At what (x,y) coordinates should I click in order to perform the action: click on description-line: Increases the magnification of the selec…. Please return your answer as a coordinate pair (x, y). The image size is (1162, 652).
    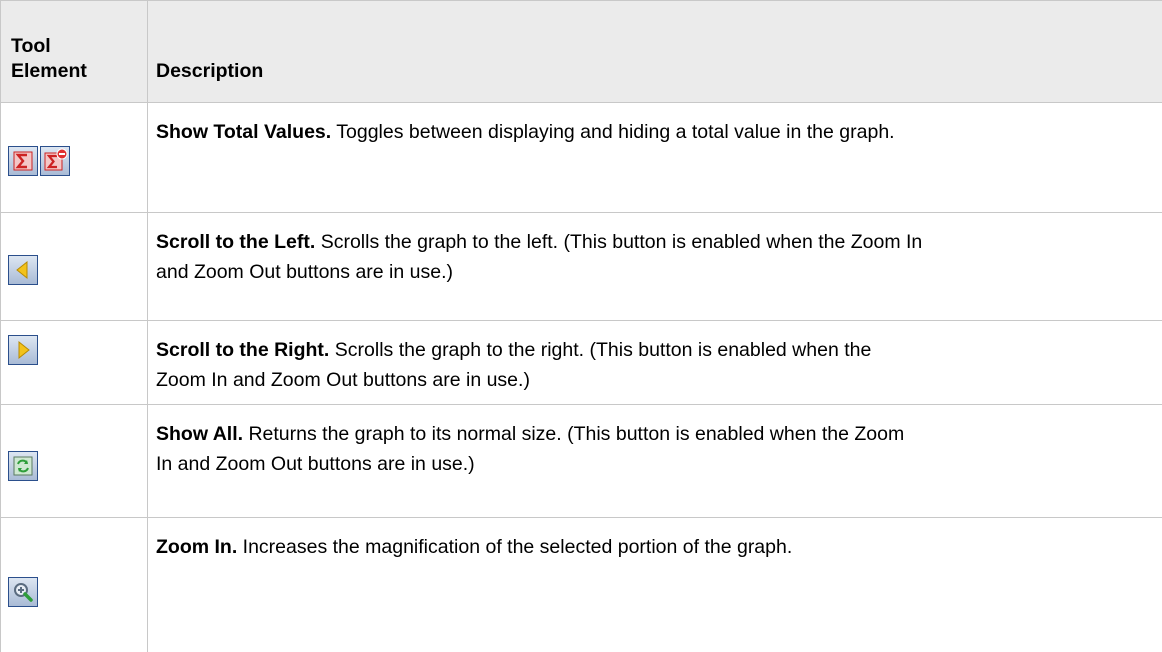
    Looking at the image, I should click on (518, 547).